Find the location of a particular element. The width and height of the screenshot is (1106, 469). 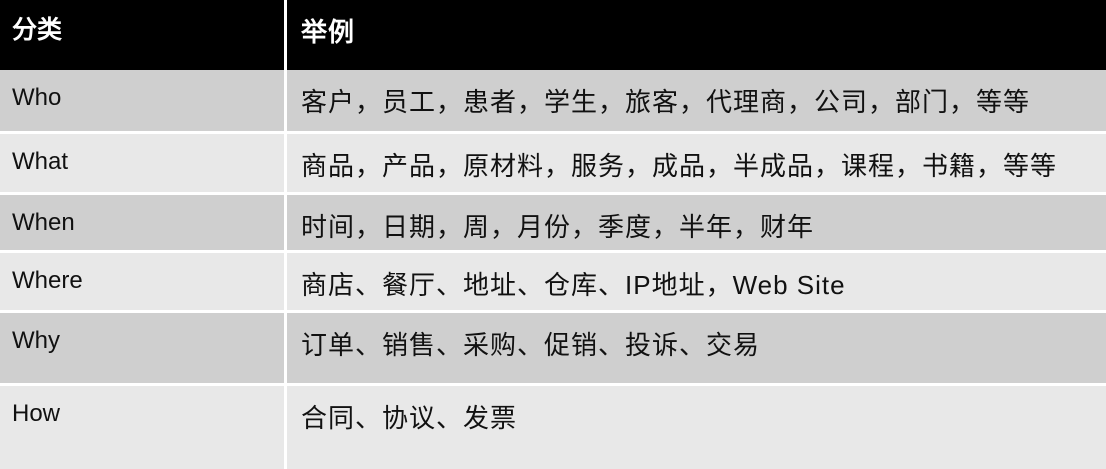

header-category: 分类 is located at coordinates (142, 35).